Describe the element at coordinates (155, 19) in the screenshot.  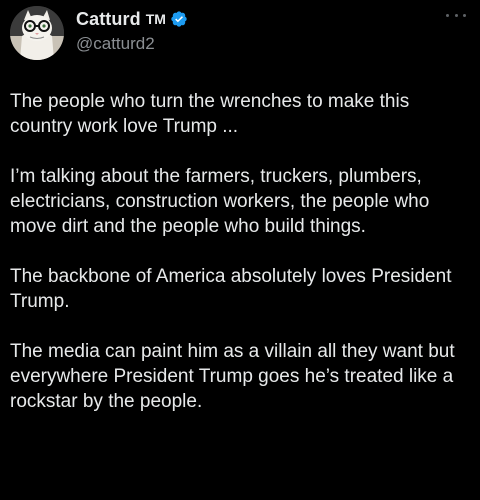
I see `trademark-label: TM` at that location.